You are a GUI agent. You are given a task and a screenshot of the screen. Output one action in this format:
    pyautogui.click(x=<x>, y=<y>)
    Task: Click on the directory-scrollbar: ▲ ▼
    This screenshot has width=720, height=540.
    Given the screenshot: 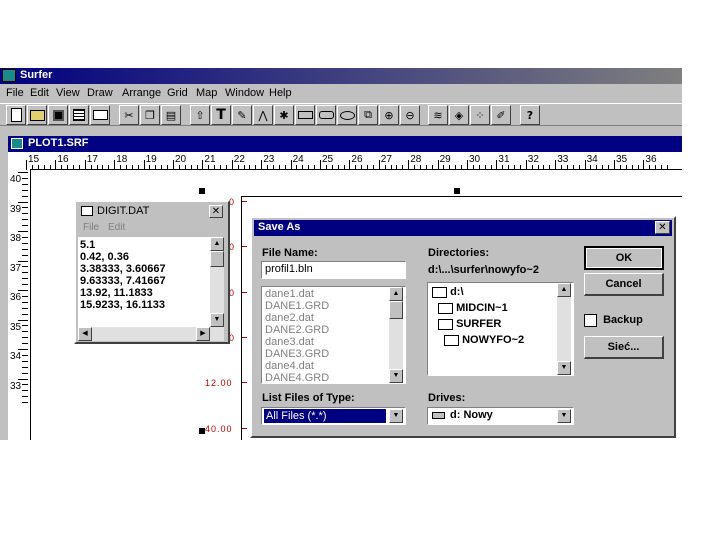 What is the action you would take?
    pyautogui.click(x=564, y=329)
    